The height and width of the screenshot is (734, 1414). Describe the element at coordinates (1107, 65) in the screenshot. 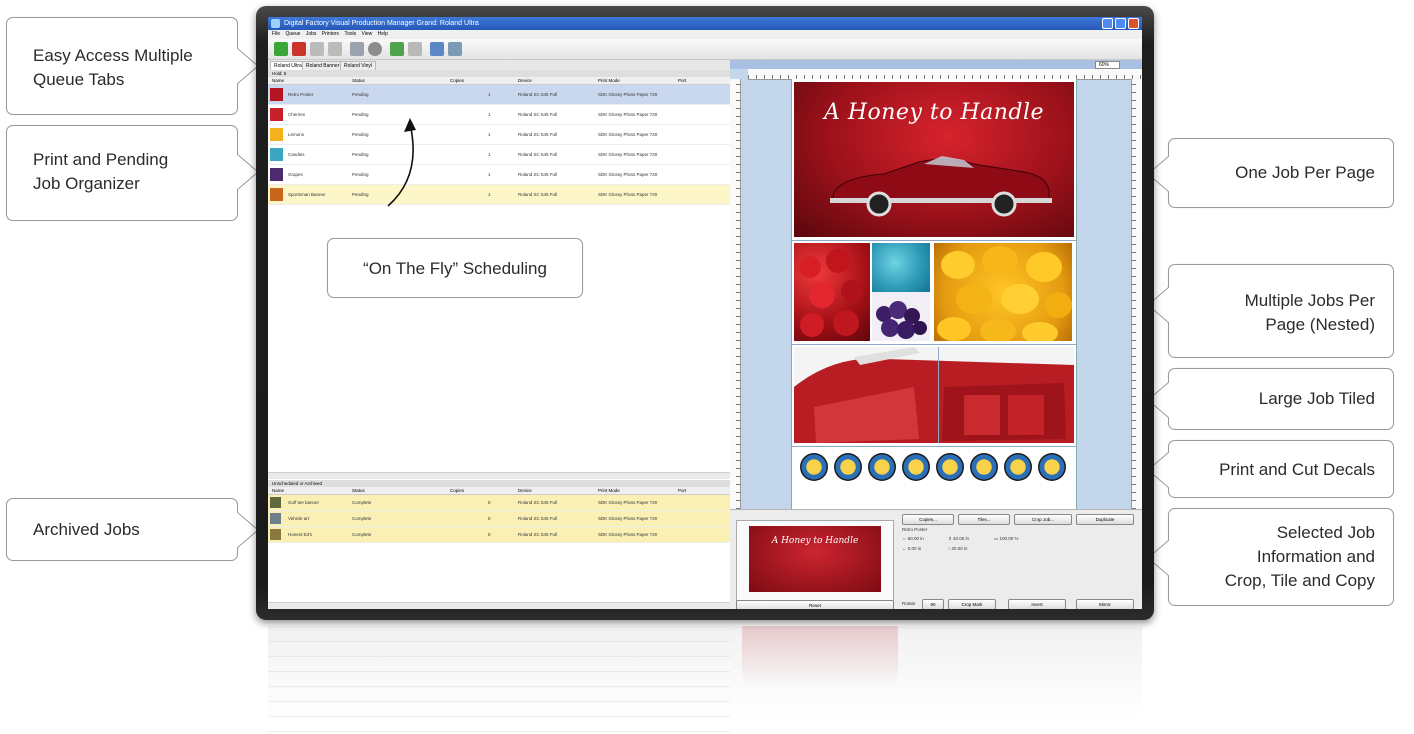

I see `zoom-select: 60%` at that location.